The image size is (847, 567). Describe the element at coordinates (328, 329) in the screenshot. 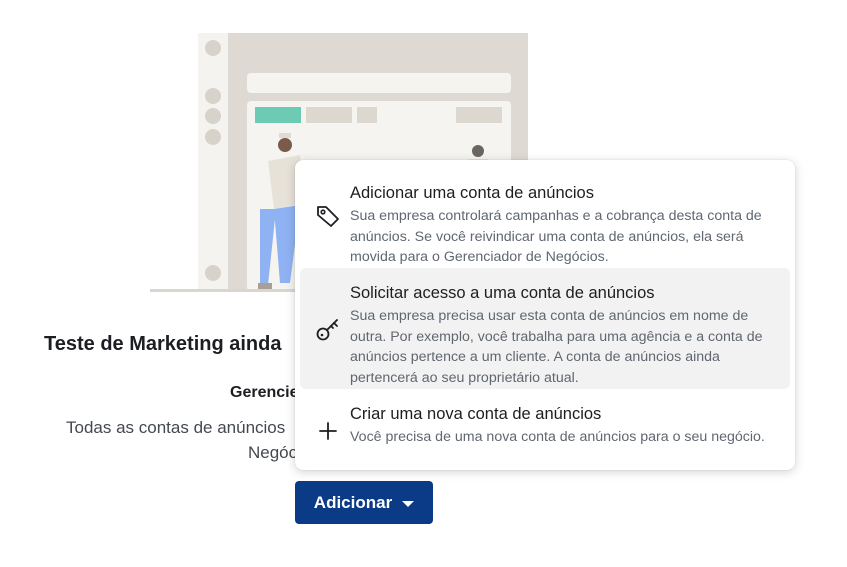

I see `key-icon` at that location.